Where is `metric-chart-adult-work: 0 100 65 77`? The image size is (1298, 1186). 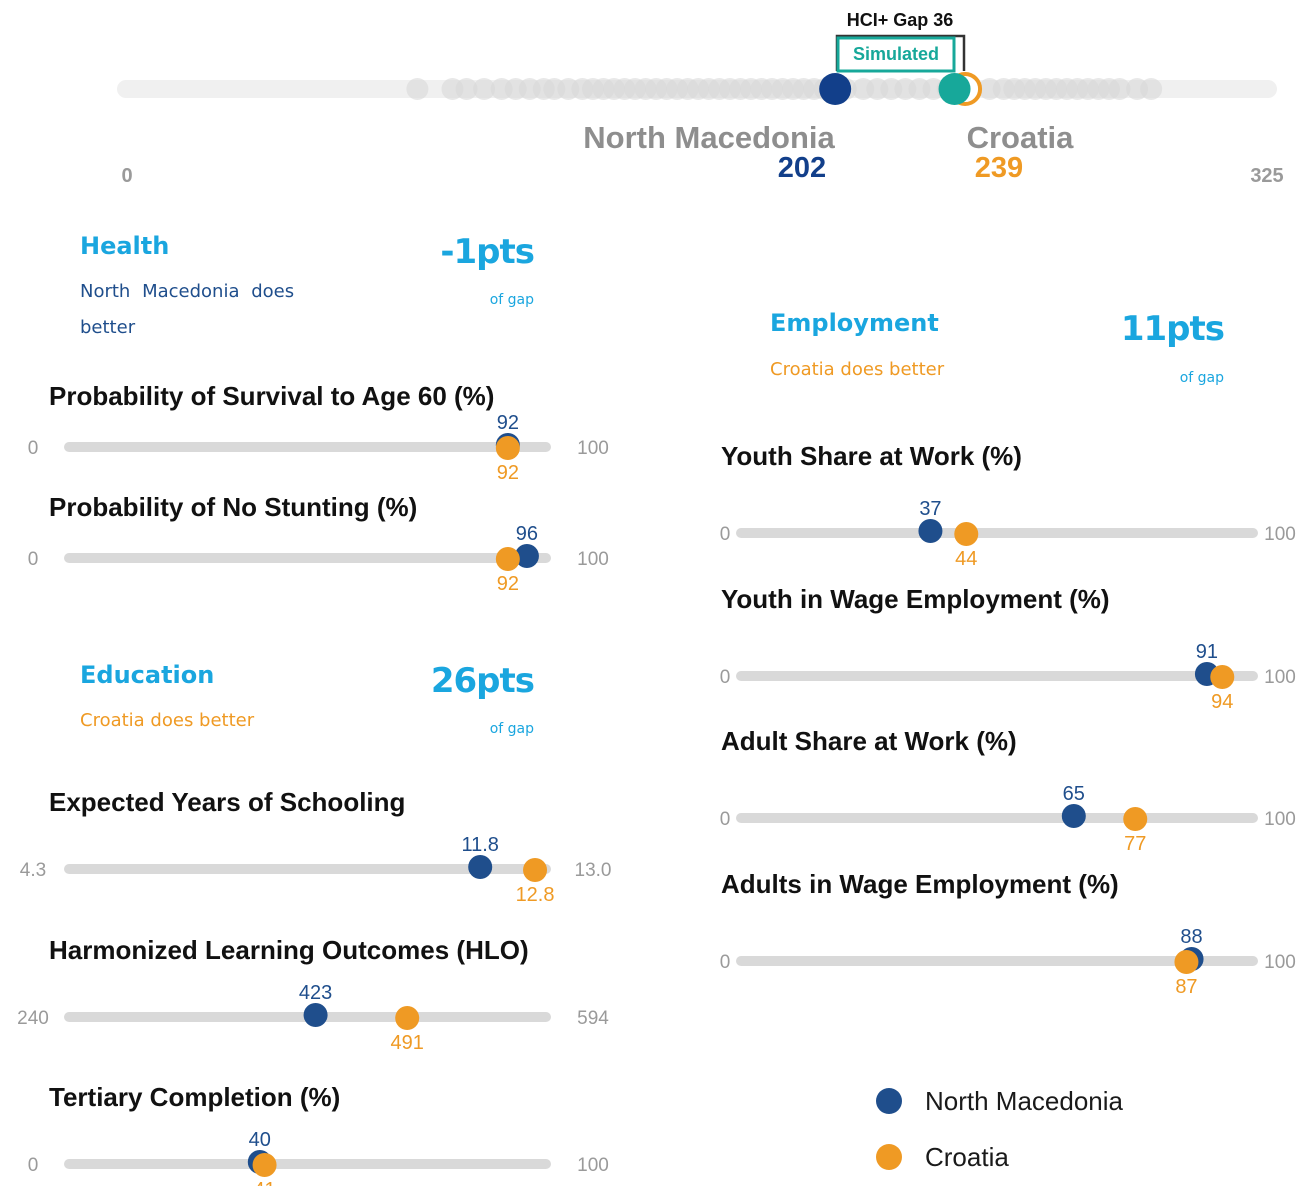
metric-chart-adult-work: 0 100 65 77 is located at coordinates (1008, 819).